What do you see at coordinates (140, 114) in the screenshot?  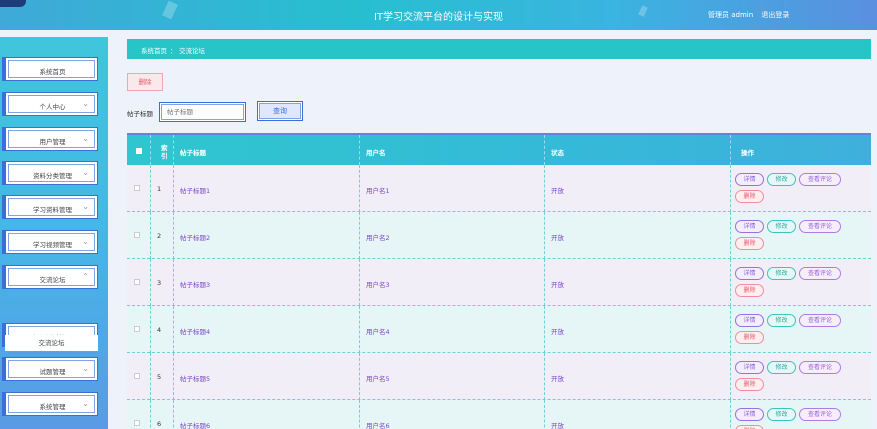 I see `search-label: 帖子标题` at bounding box center [140, 114].